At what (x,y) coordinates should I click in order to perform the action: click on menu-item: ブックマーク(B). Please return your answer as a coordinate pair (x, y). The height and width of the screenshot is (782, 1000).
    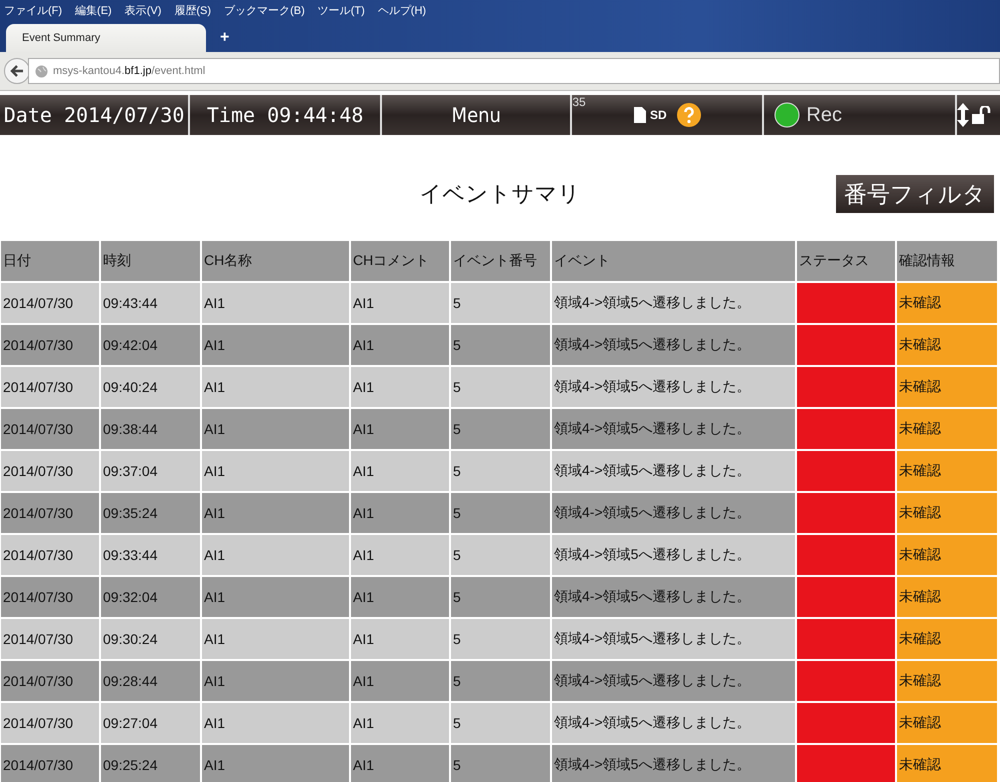
    Looking at the image, I should click on (264, 10).